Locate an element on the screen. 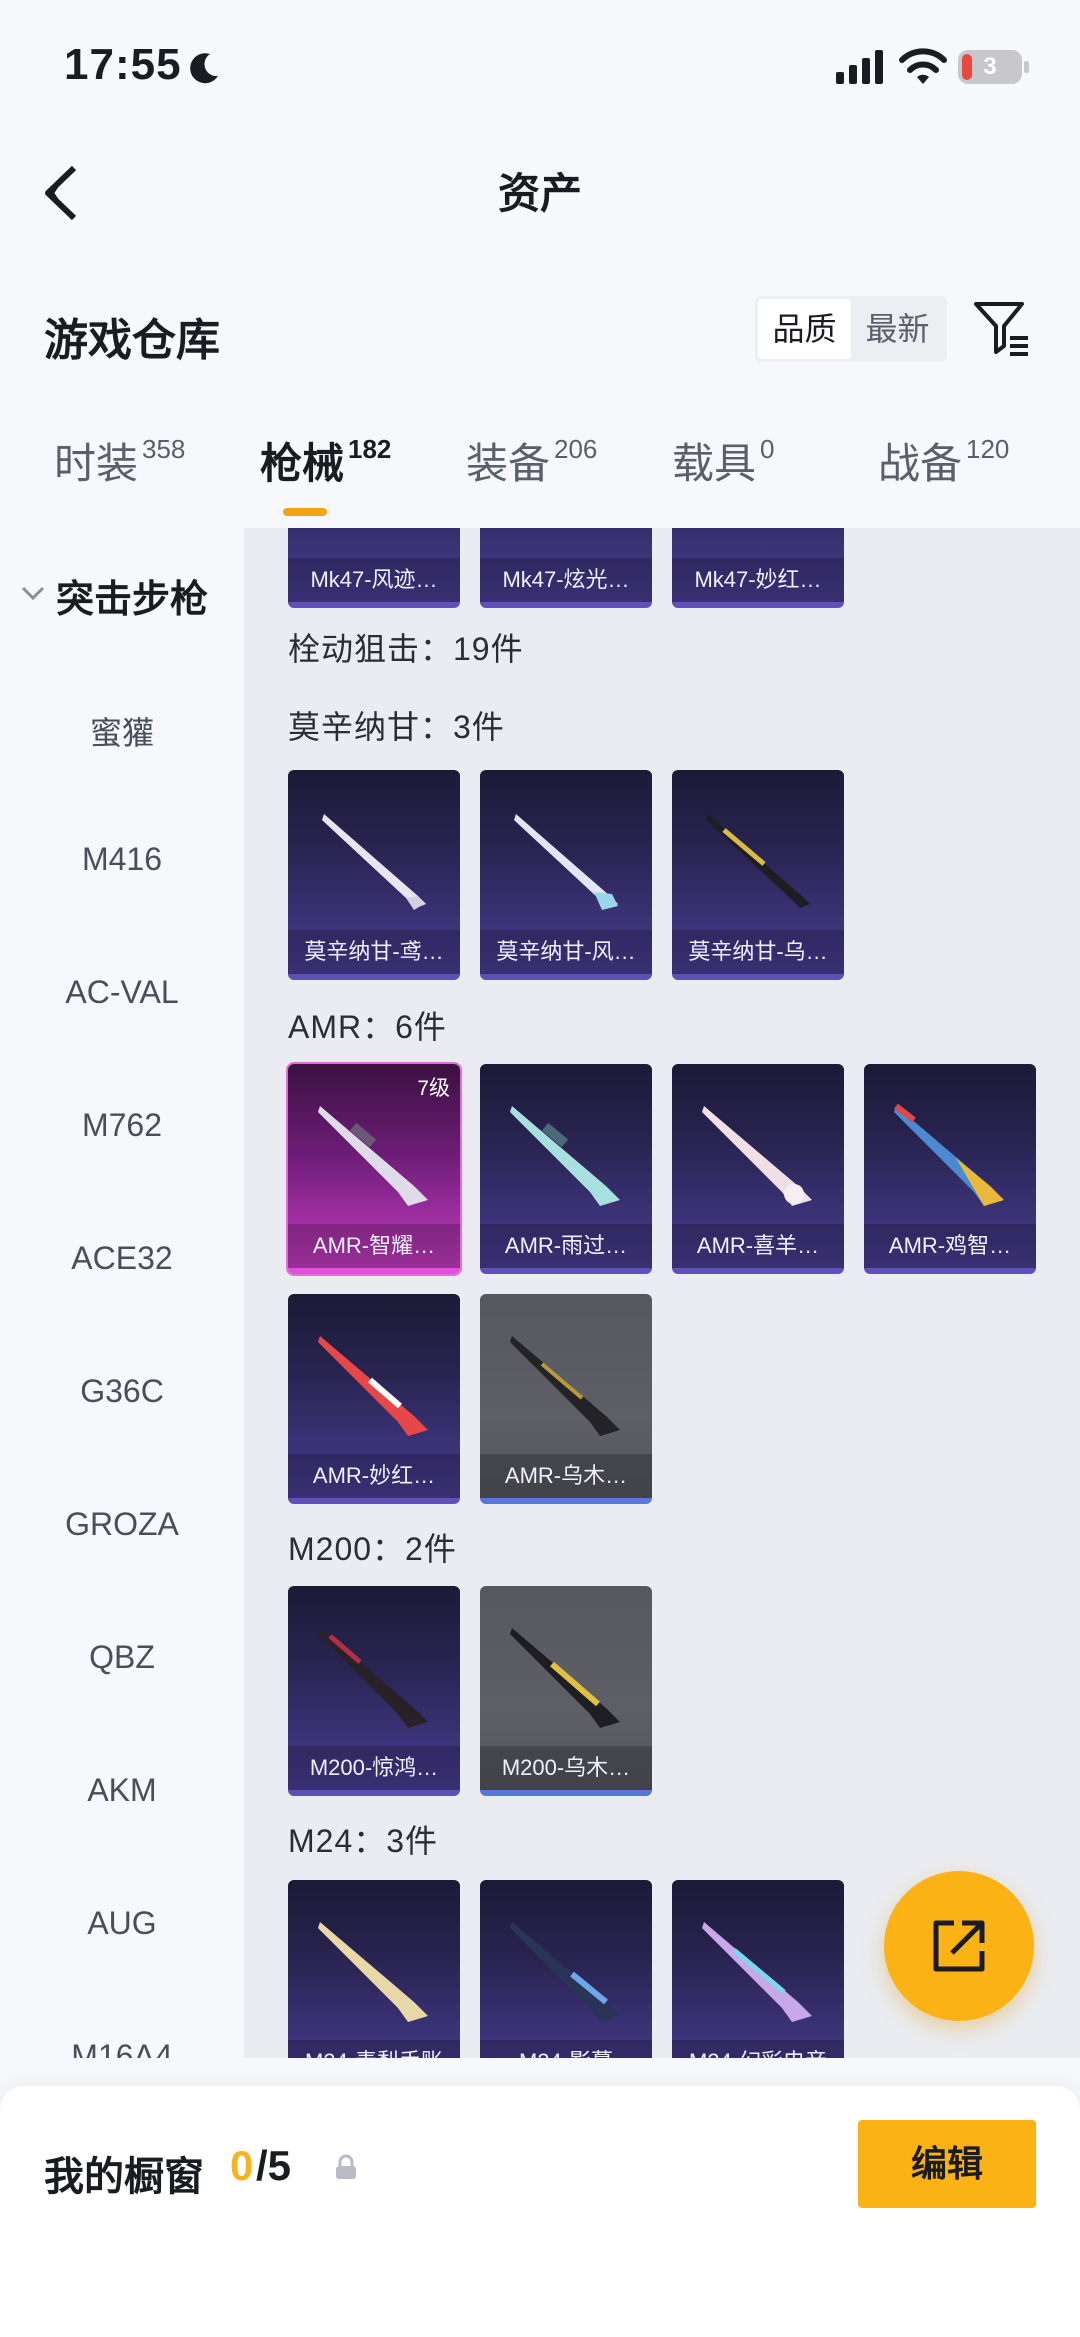 The image size is (1080, 2337). weapon-card: M24-影蔓 is located at coordinates (566, 1969).